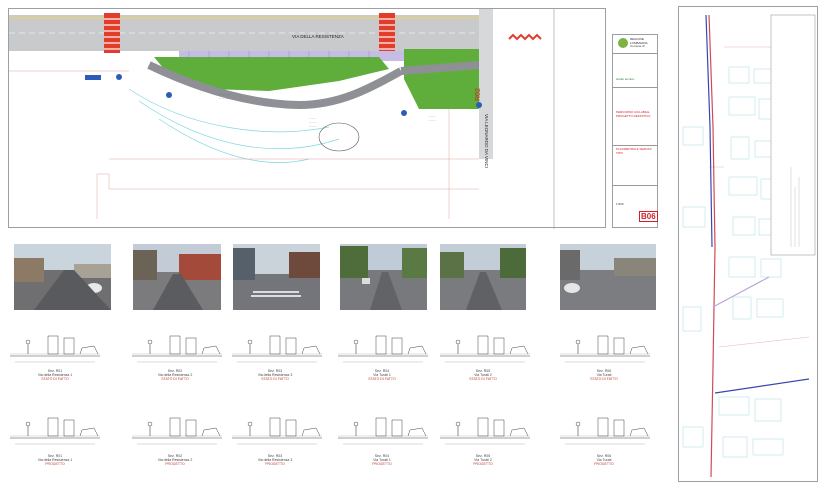  Describe the element at coordinates (604, 379) in the screenshot. I see `section-6-existing: STATO DI FATTO` at that location.